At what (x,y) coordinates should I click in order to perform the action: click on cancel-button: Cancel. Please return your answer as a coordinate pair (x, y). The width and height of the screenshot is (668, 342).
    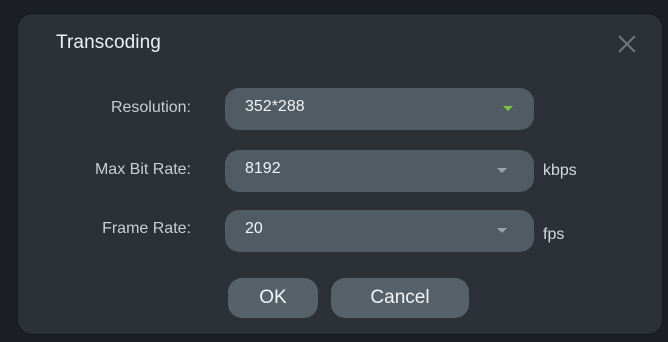
    Looking at the image, I should click on (400, 298).